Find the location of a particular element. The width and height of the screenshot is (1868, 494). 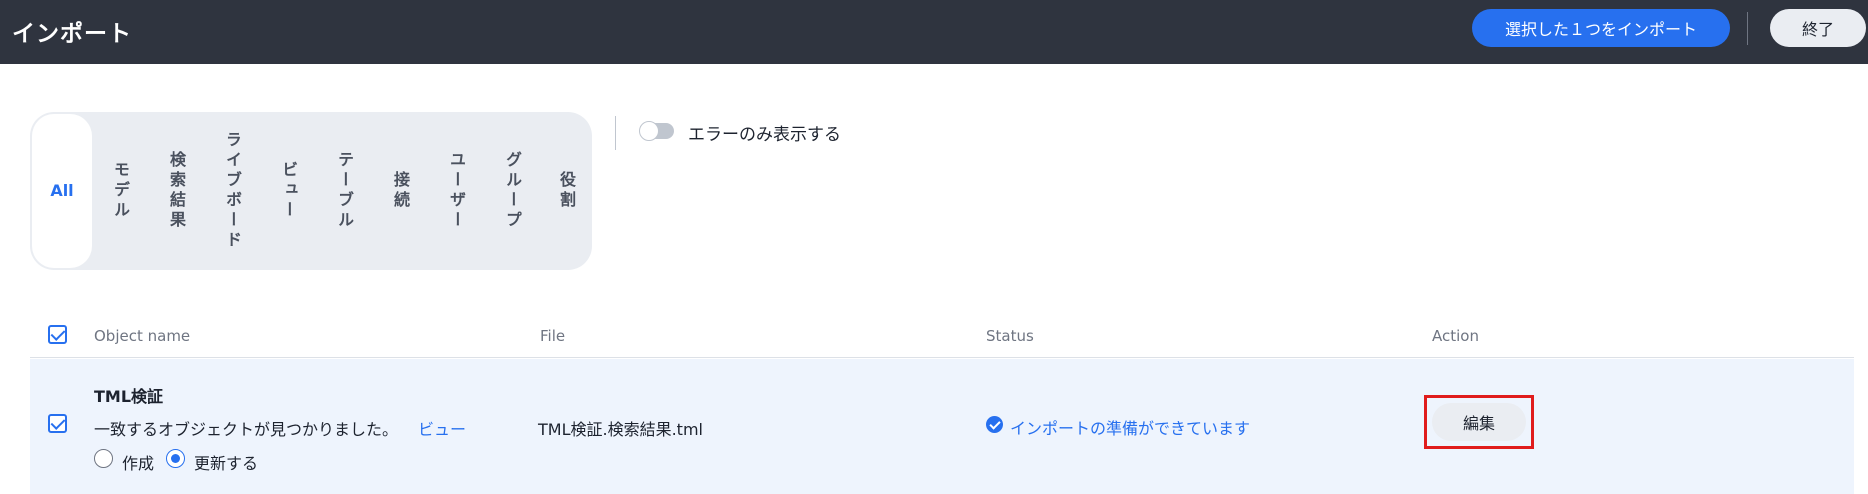

tab-connection: 接続 is located at coordinates (400, 191).